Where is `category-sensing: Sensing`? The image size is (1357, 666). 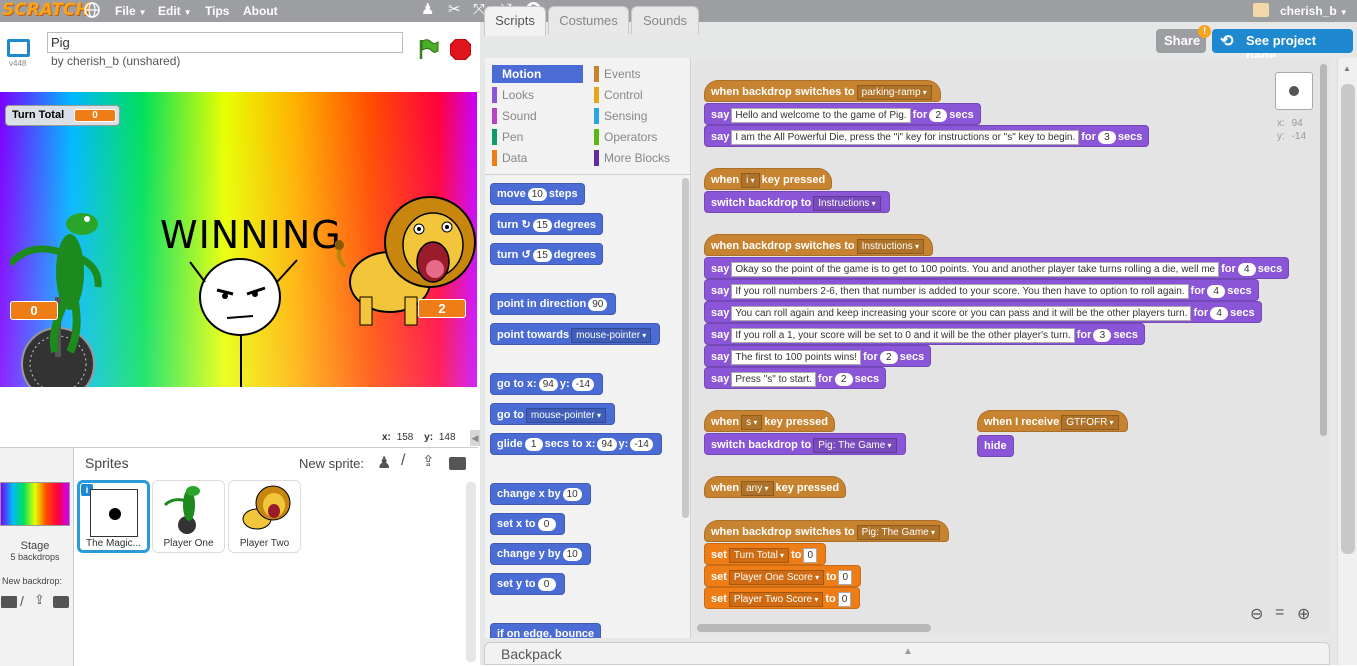 category-sensing: Sensing is located at coordinates (640, 116).